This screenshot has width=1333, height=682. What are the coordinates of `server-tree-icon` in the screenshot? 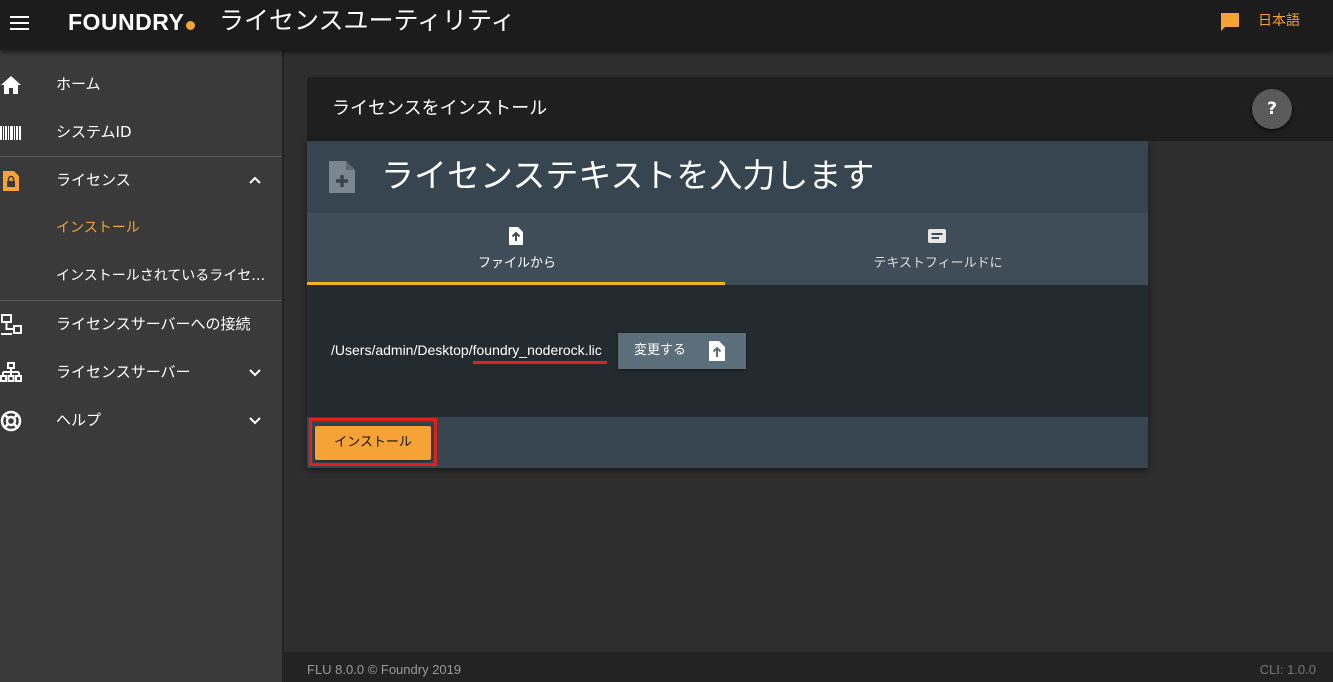 It's located at (11, 372).